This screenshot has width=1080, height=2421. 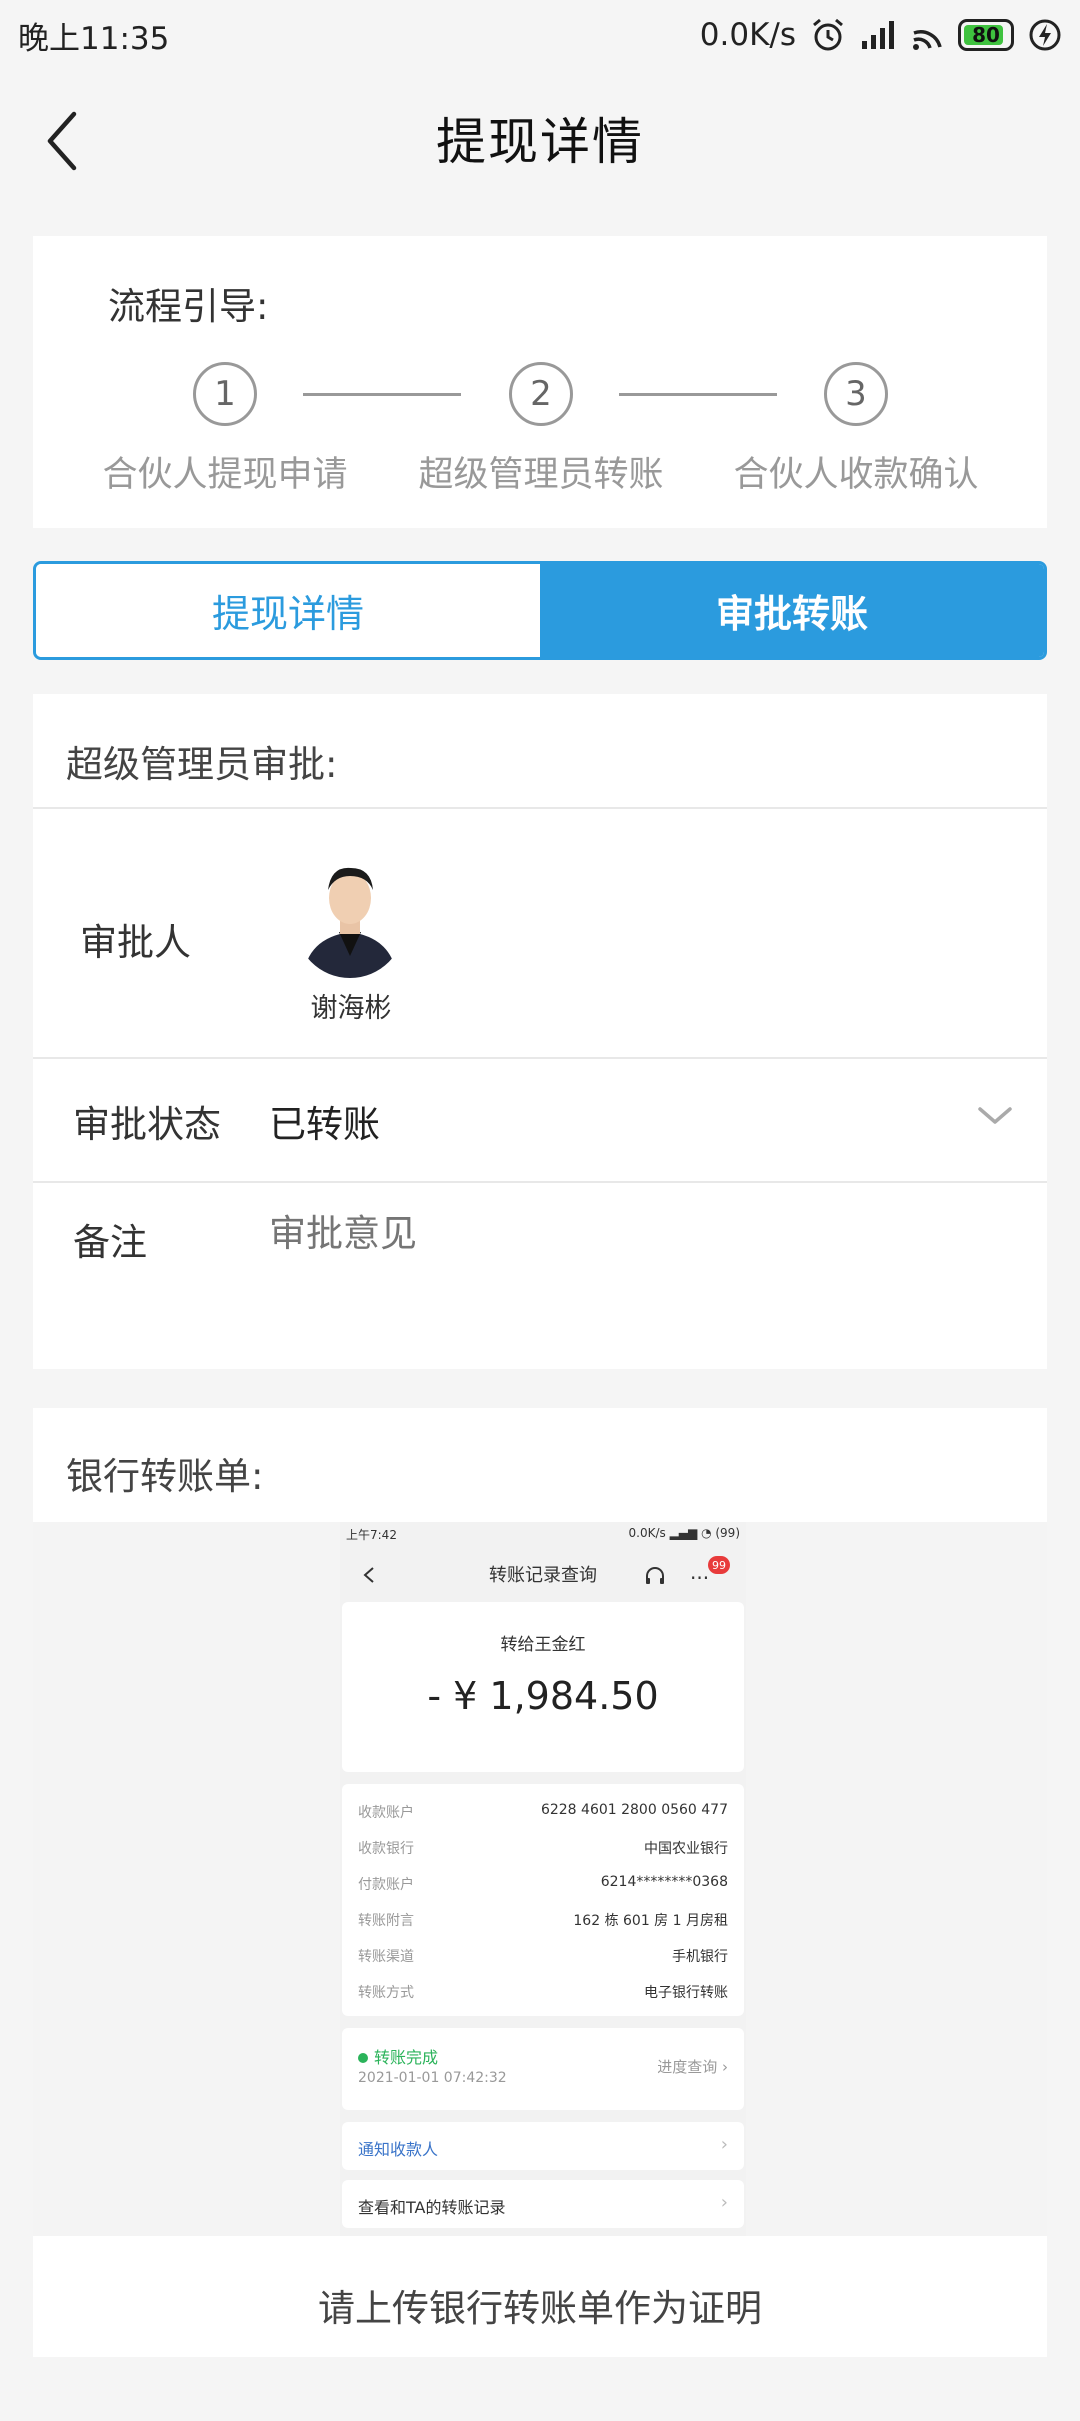 What do you see at coordinates (432, 2078) in the screenshot?
I see `transfer-time: 2021-01-01 07:42:32` at bounding box center [432, 2078].